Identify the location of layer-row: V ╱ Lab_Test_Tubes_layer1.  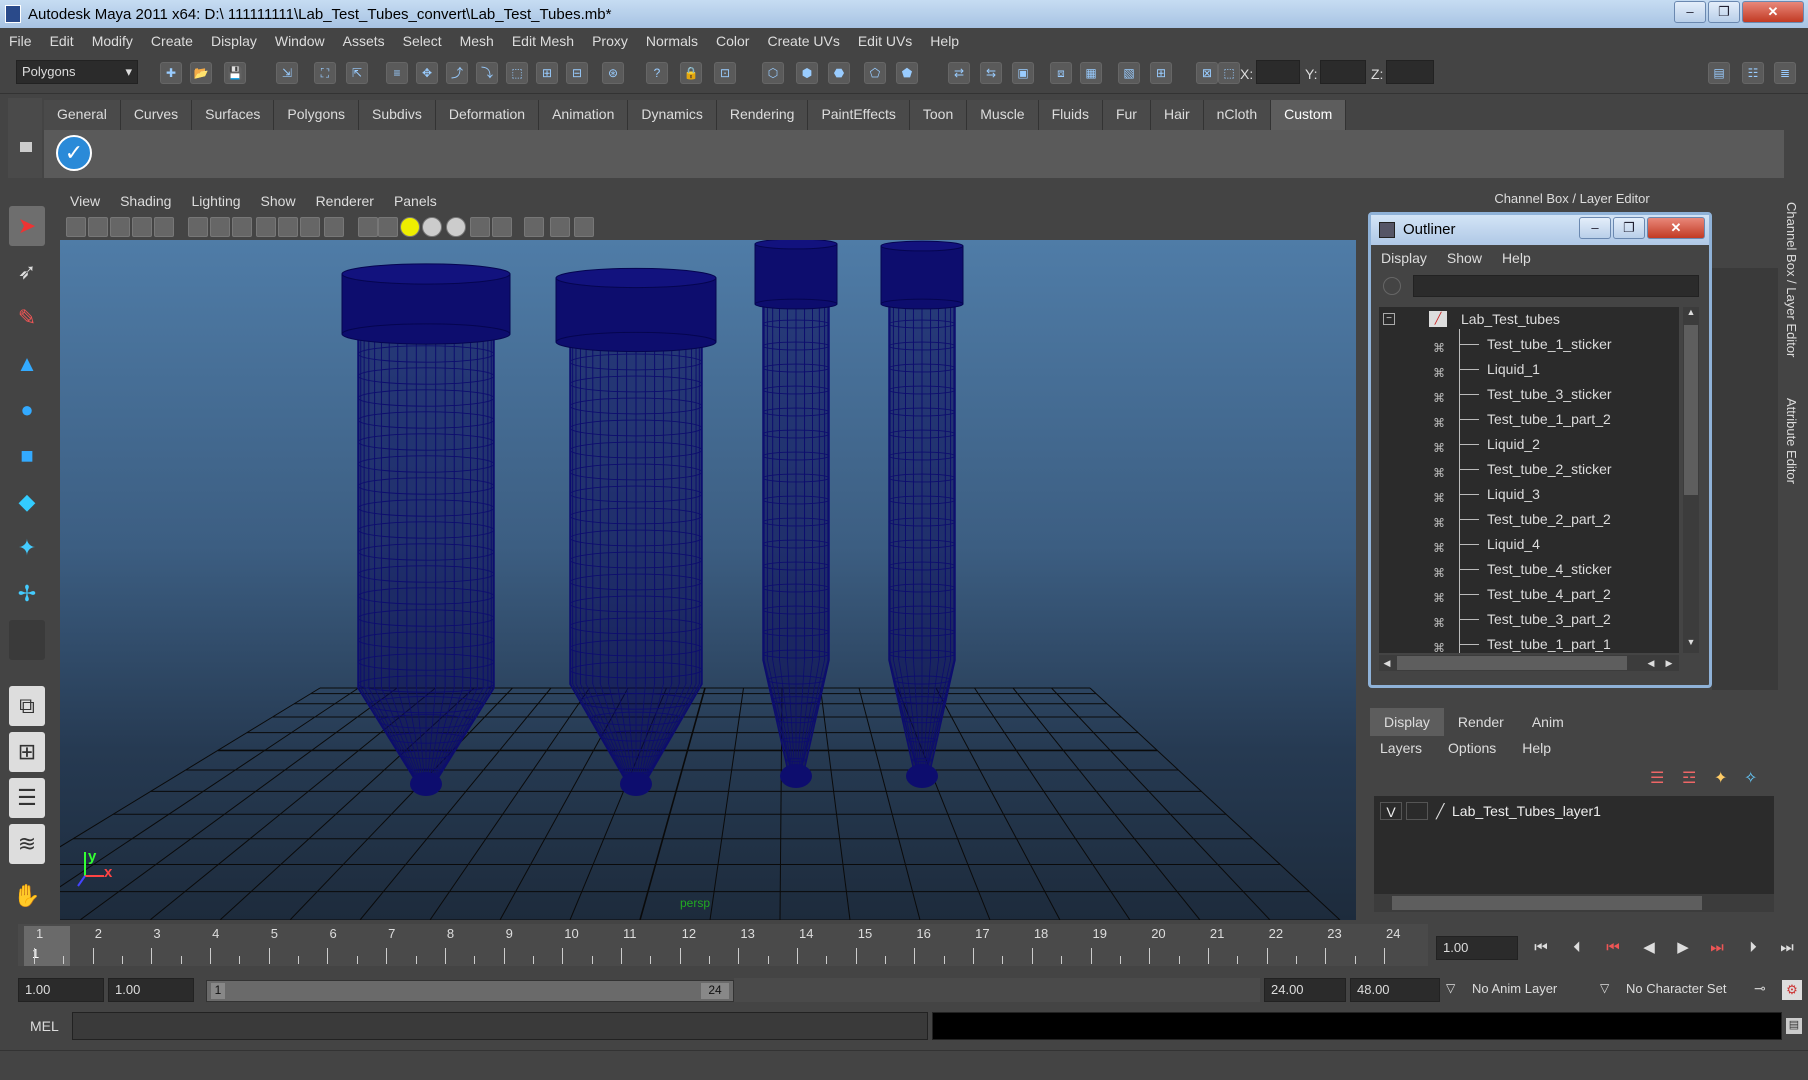
(1574, 811).